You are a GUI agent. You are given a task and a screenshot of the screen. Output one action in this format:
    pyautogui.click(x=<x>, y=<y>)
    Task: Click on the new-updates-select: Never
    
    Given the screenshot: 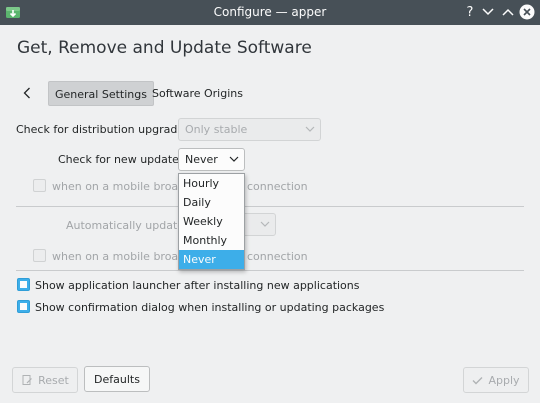 What is the action you would take?
    pyautogui.click(x=211, y=159)
    